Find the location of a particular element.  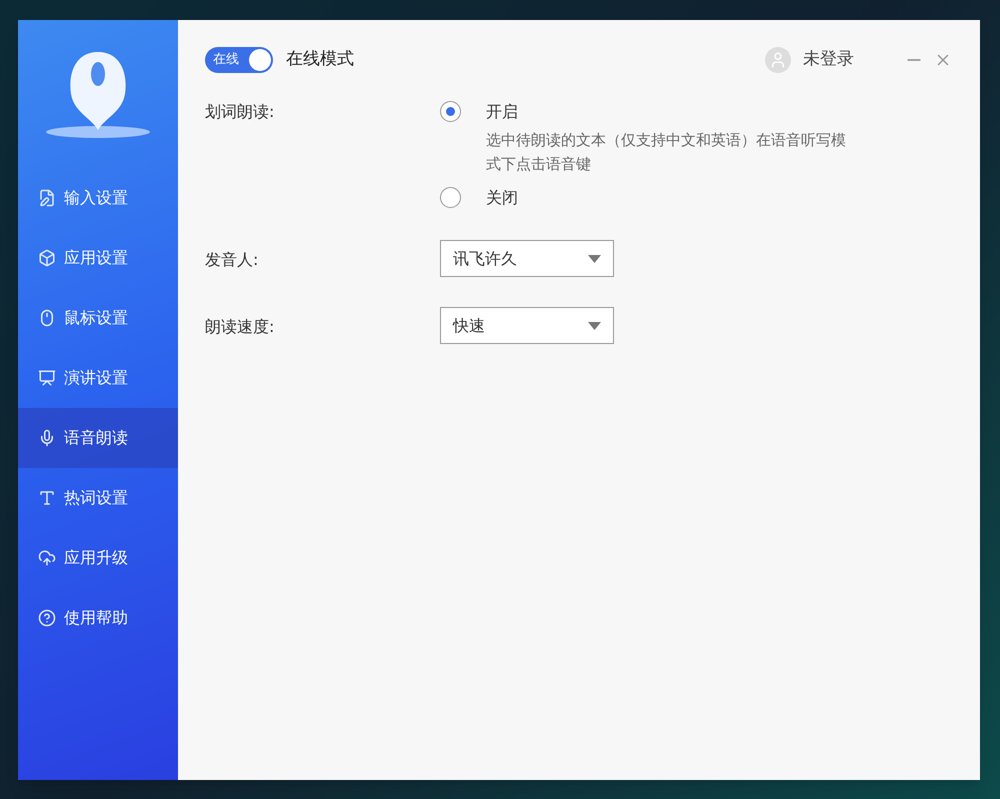

option-description: 选中待朗读的文本（仅支持中文和英语）在语音听写模式下点击语音键 is located at coordinates (666, 152).